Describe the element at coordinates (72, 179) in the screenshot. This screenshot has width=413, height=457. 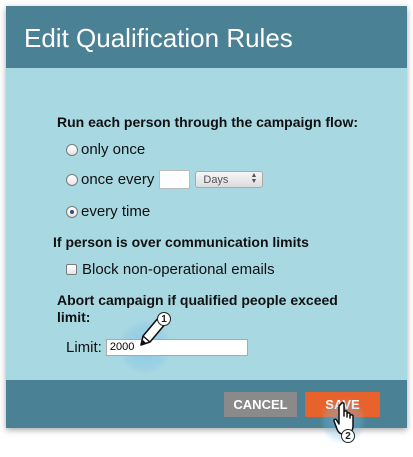
I see `once-every-radio` at that location.